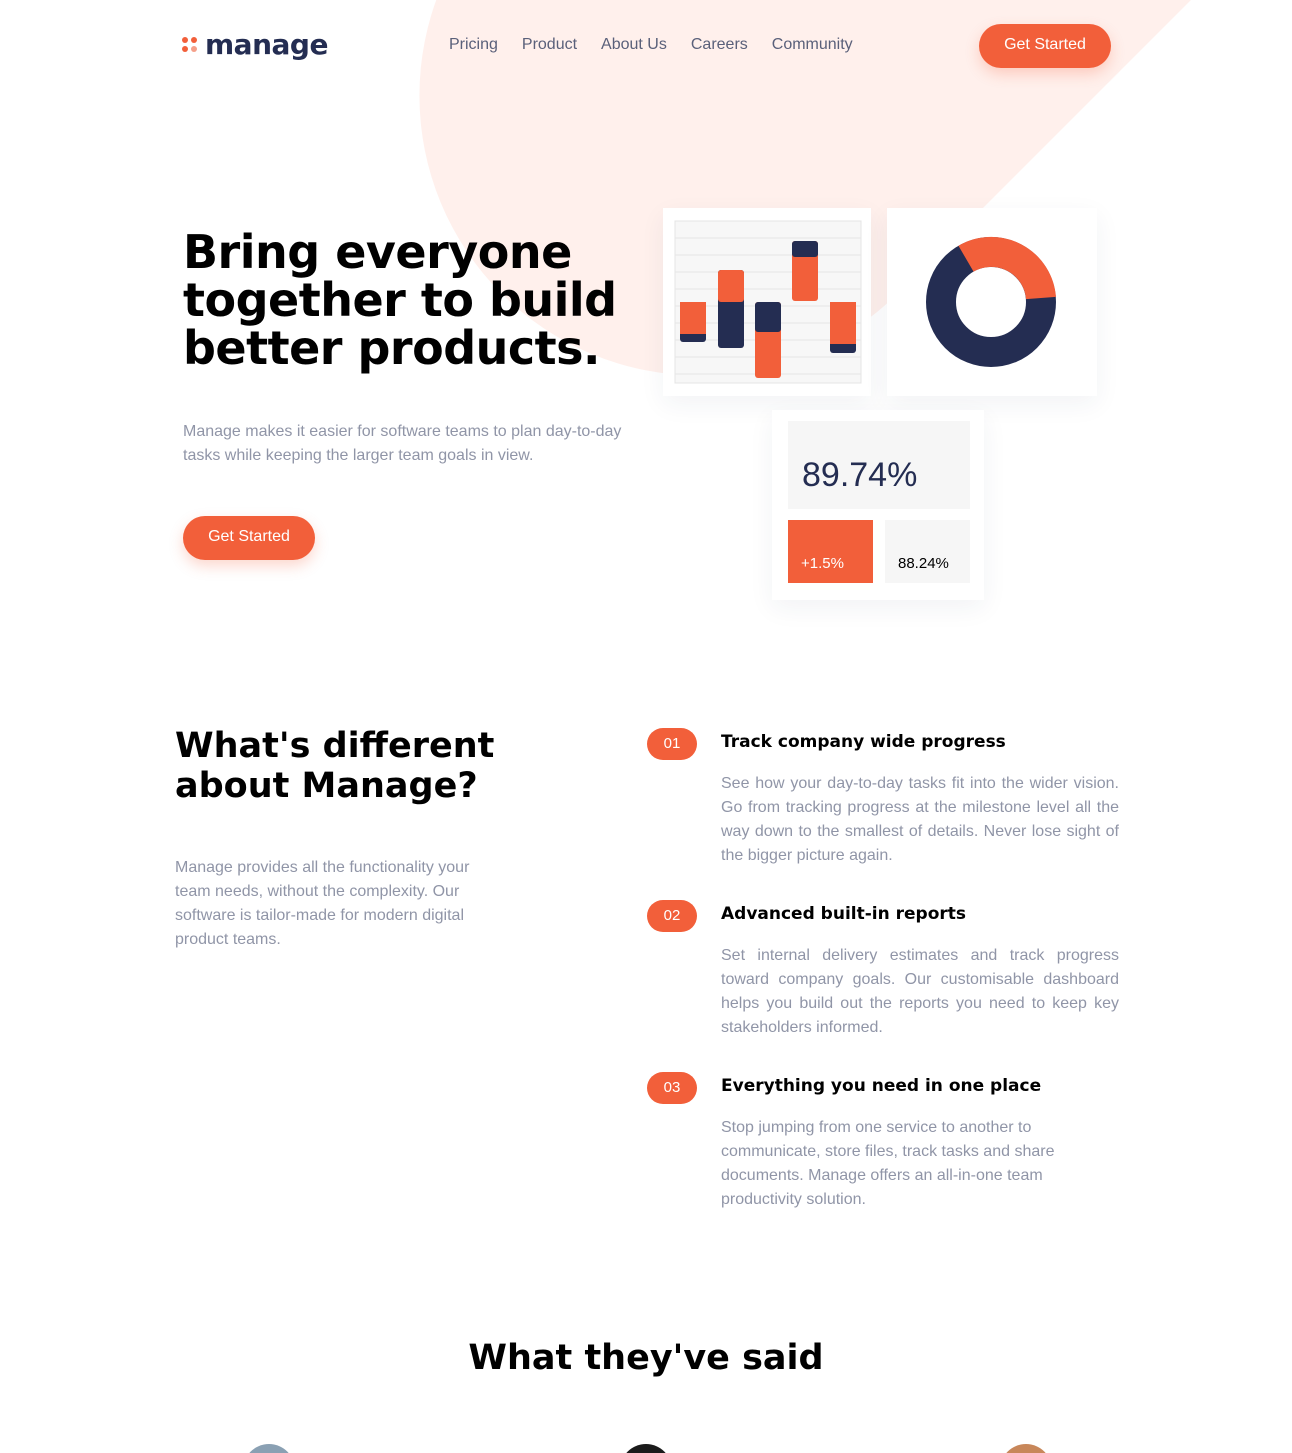 The width and height of the screenshot is (1292, 1453). I want to click on delta-stat-value: +1.5%, so click(822, 563).